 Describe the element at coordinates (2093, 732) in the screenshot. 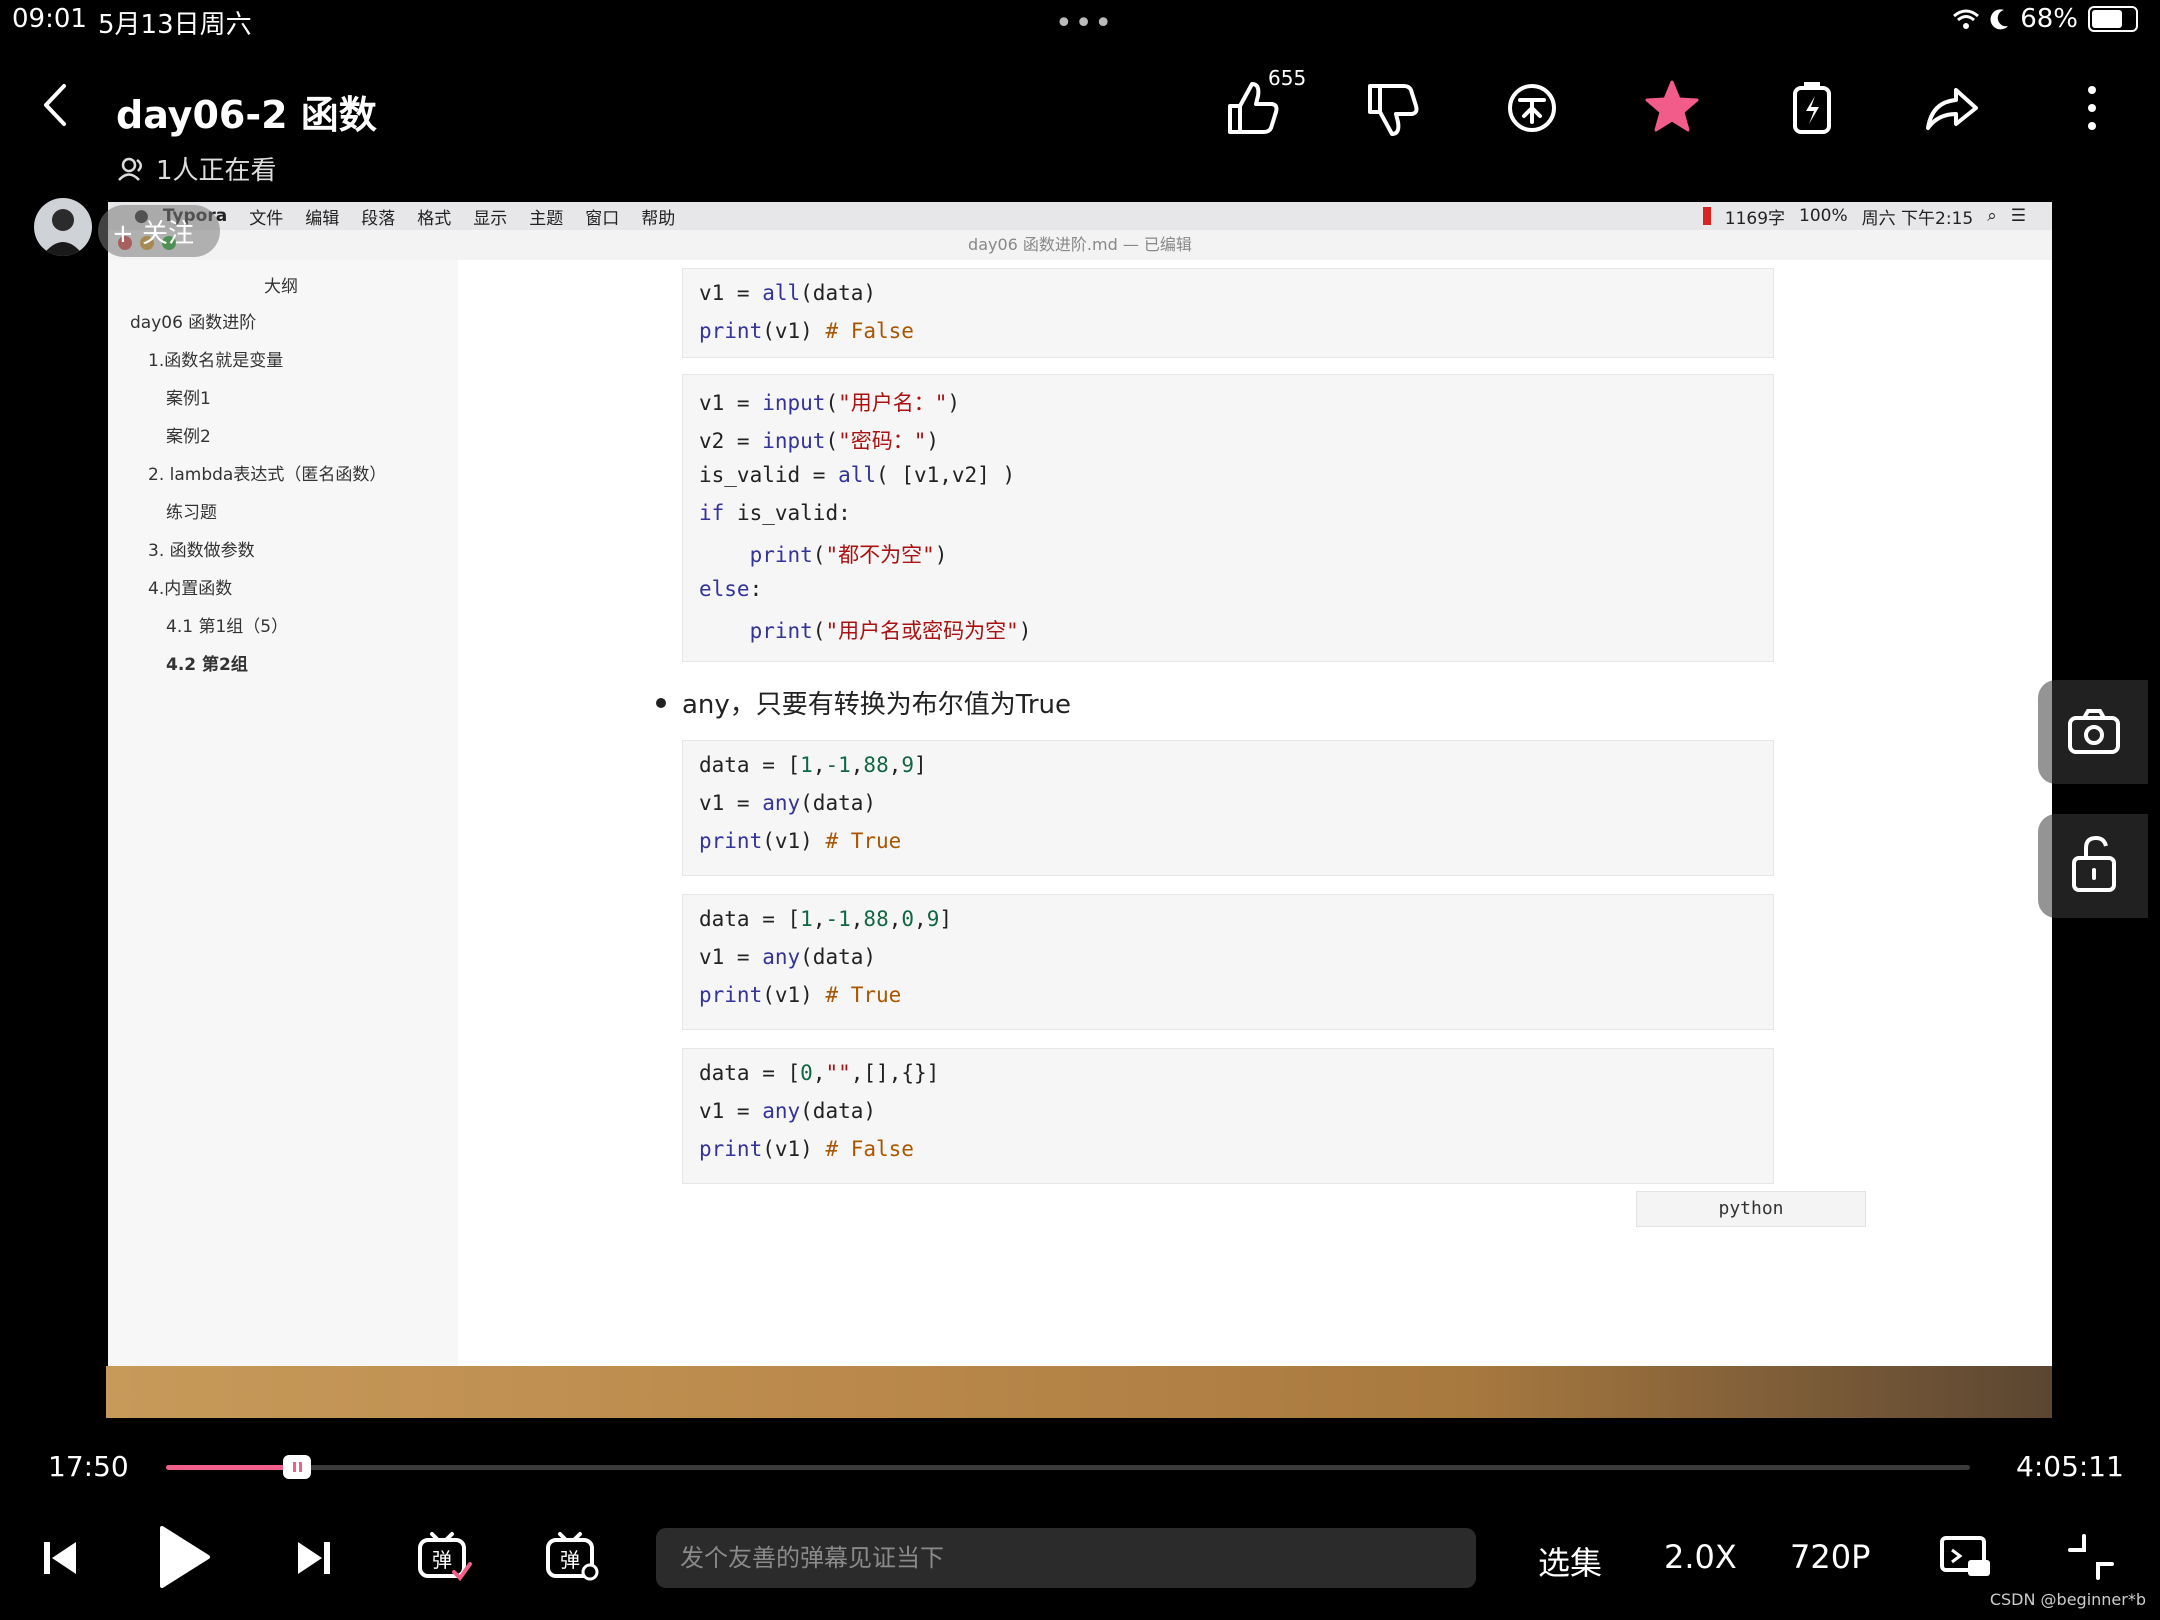

I see `screenshot-button` at that location.